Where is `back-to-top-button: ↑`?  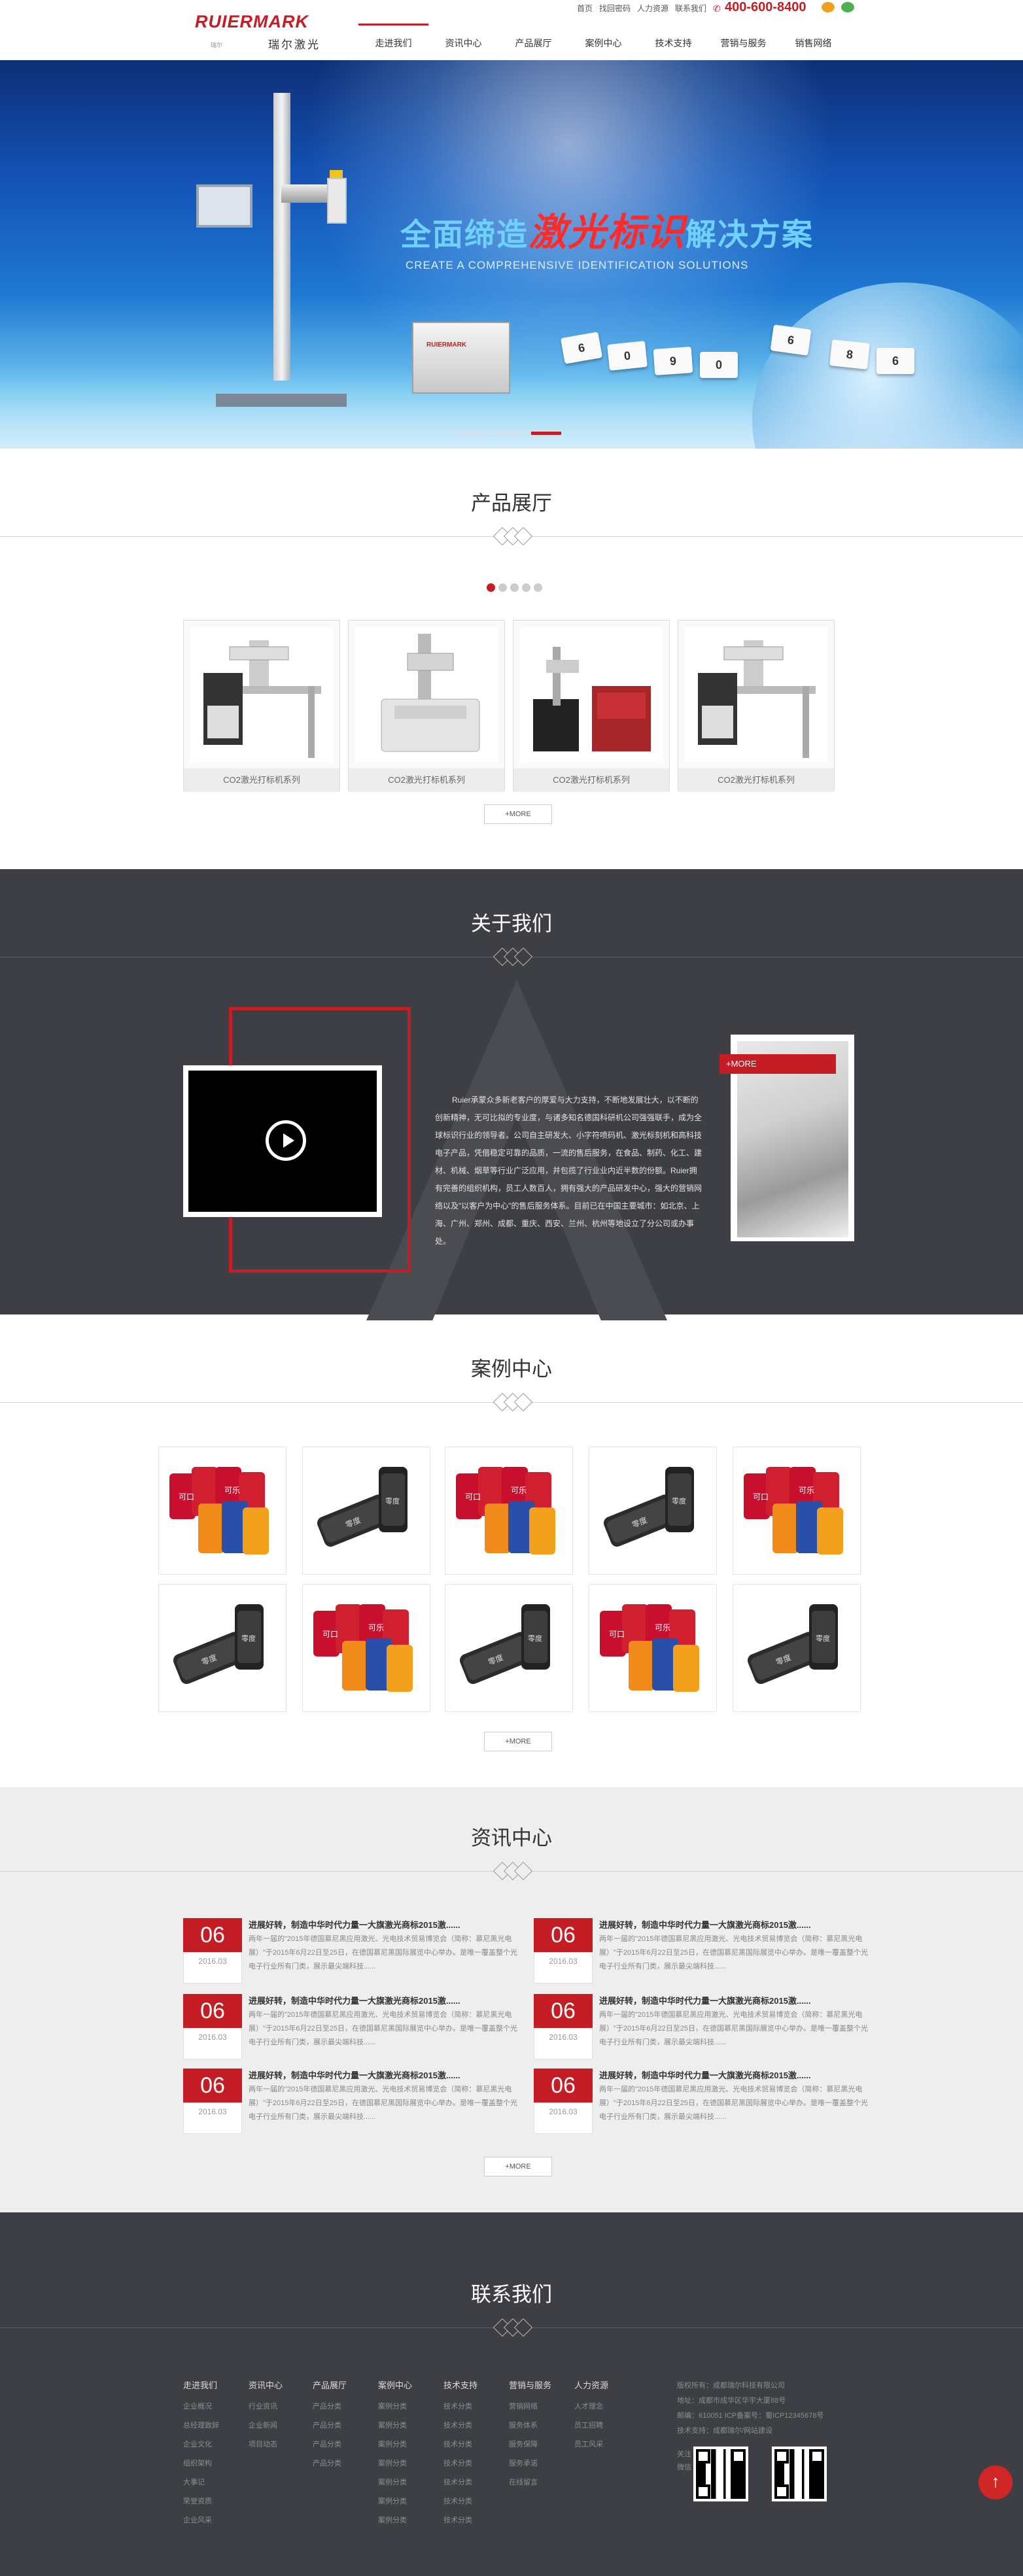 back-to-top-button: ↑ is located at coordinates (996, 2482).